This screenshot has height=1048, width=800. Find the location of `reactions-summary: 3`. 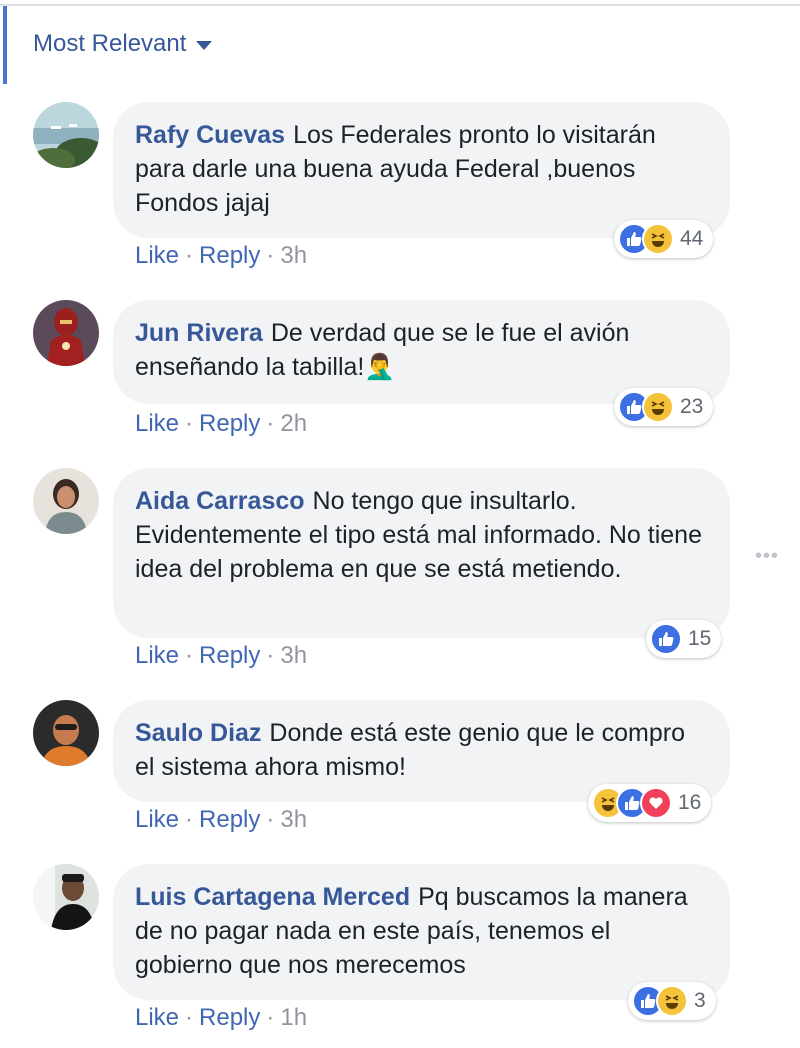

reactions-summary: 3 is located at coordinates (672, 1001).